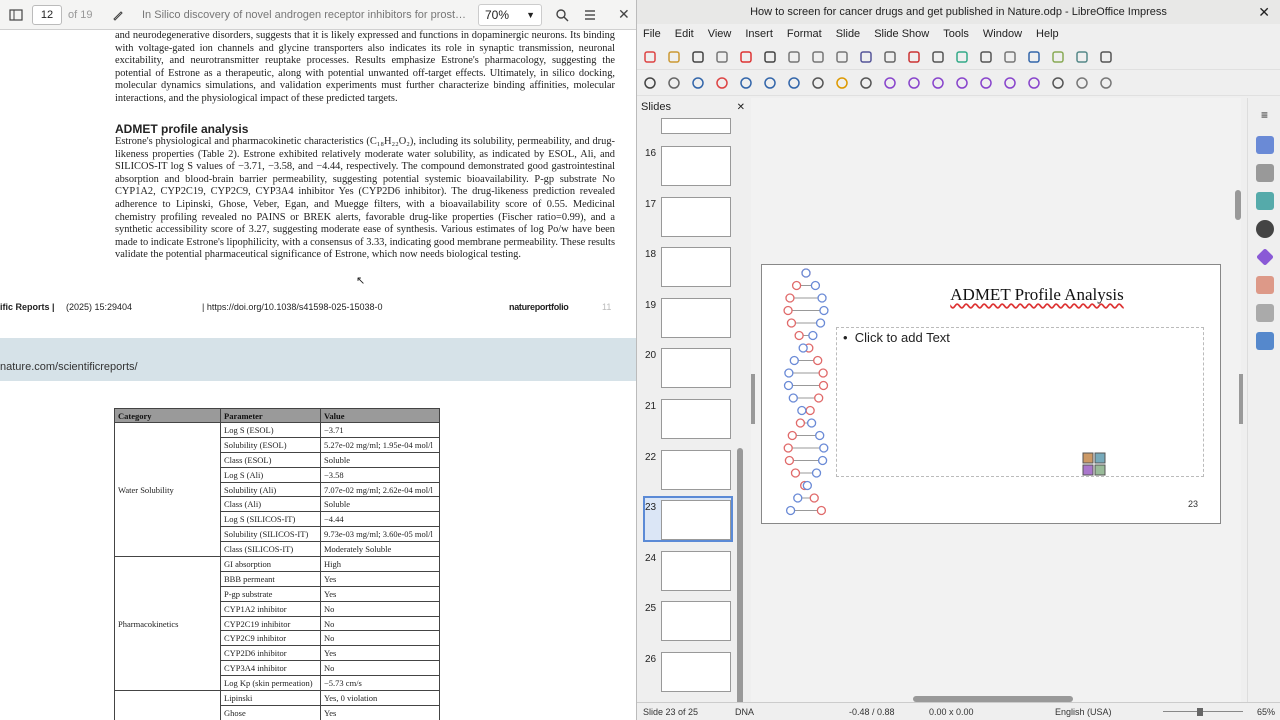  What do you see at coordinates (1264, 285) in the screenshot?
I see `slide-transition-icon` at bounding box center [1264, 285].